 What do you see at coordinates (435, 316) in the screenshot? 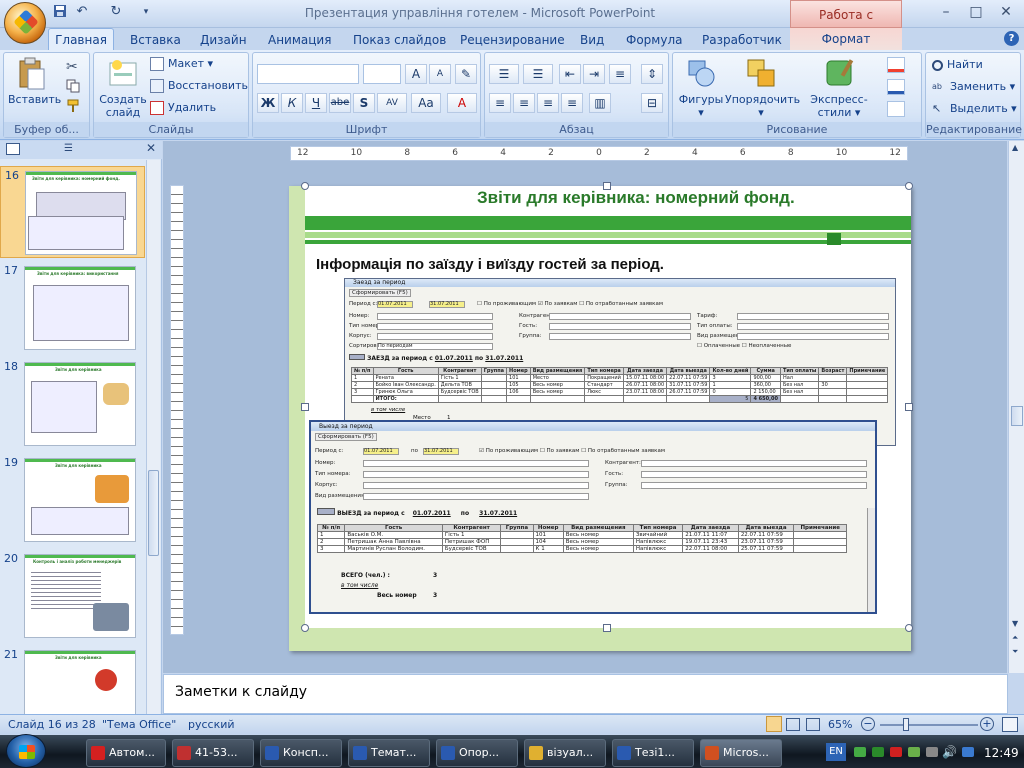
I see `room-field` at bounding box center [435, 316].